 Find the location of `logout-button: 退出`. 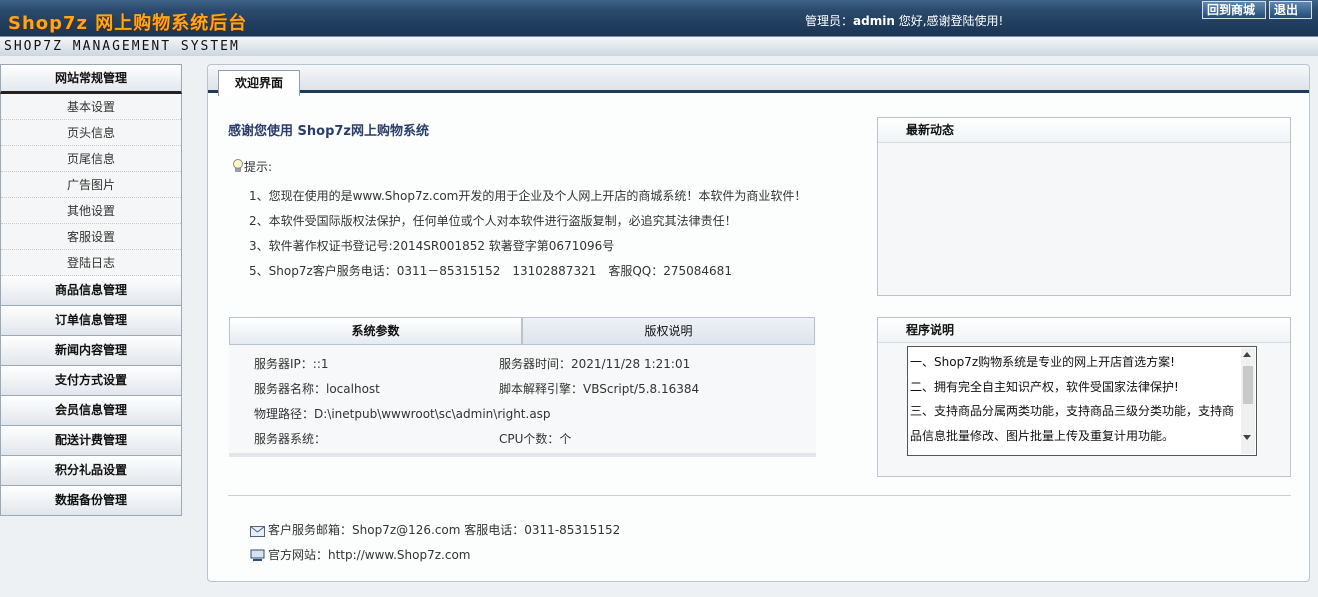

logout-button: 退出 is located at coordinates (1290, 10).